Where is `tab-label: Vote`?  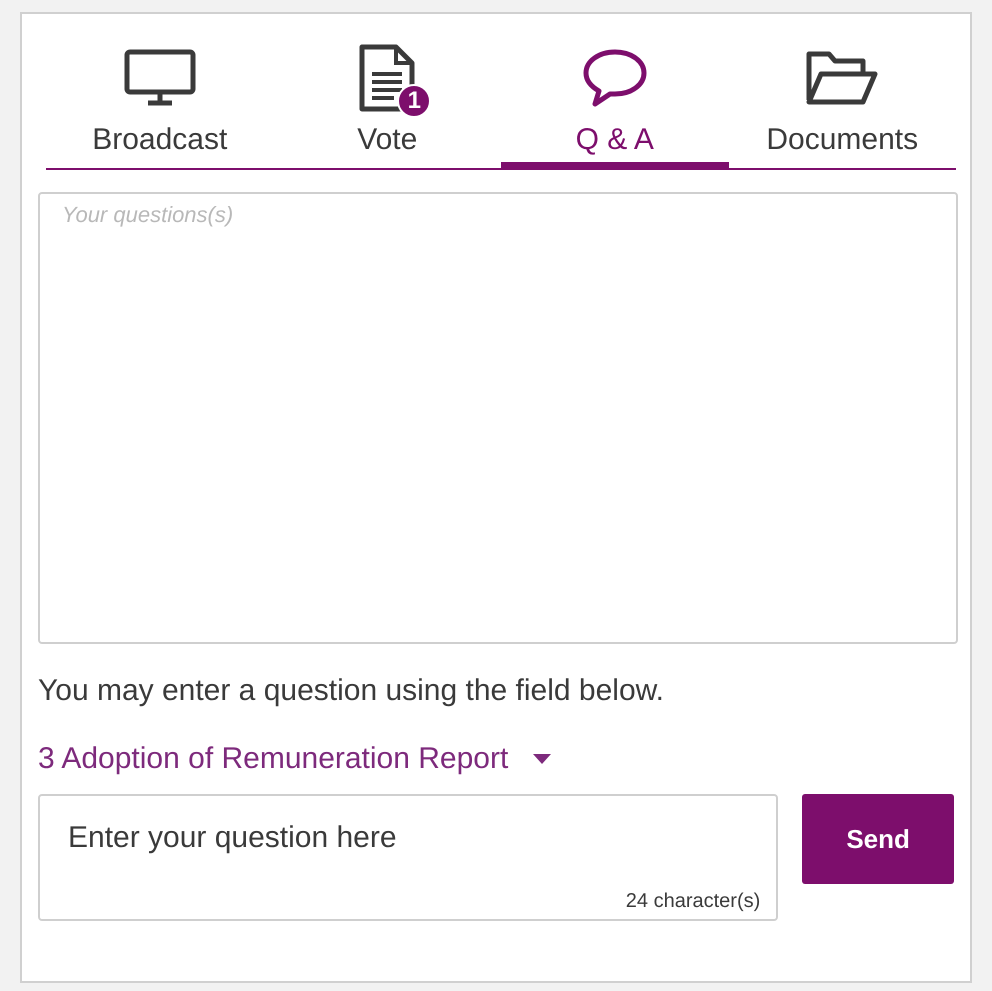 tab-label: Vote is located at coordinates (387, 140).